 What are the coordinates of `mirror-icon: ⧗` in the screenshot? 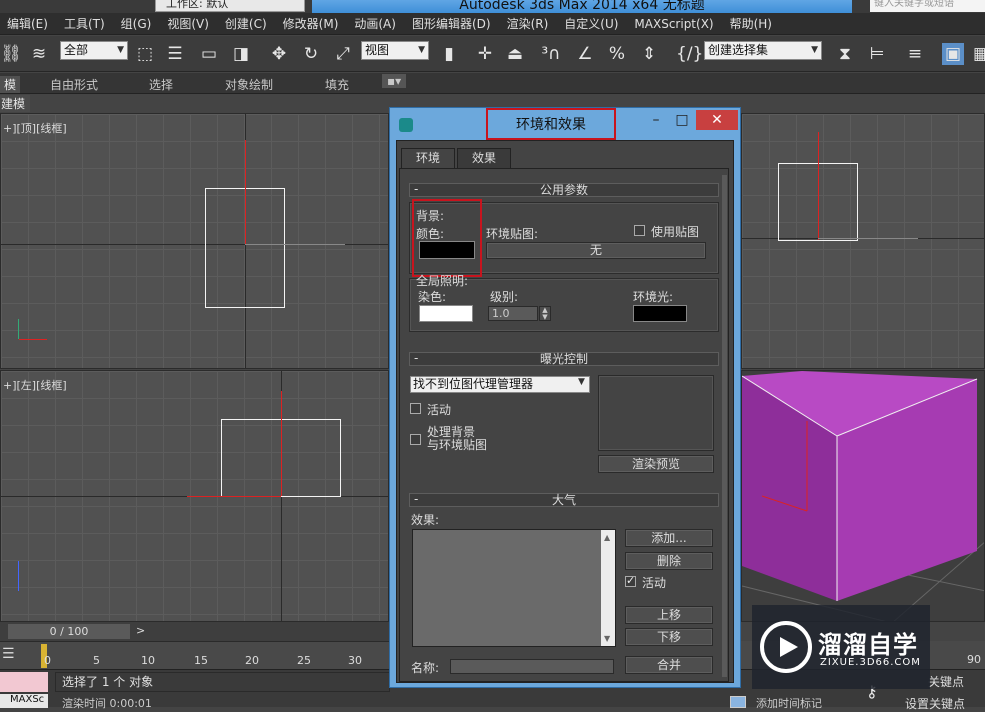 It's located at (845, 54).